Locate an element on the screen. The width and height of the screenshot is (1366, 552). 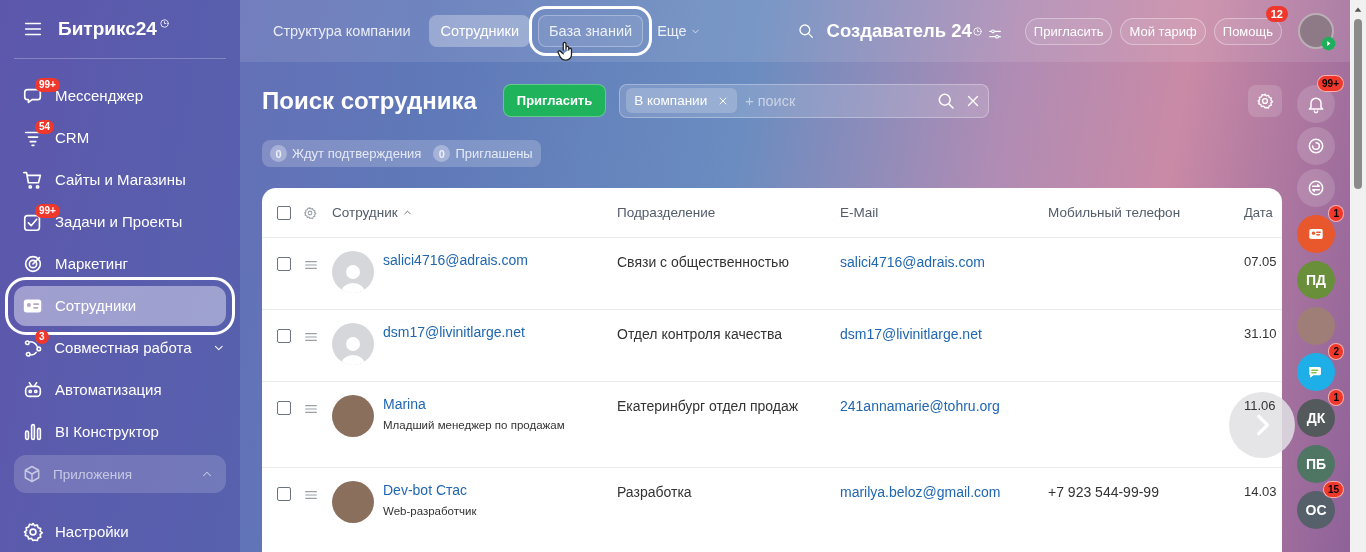
count-badge: 15 is located at coordinates (1333, 489).